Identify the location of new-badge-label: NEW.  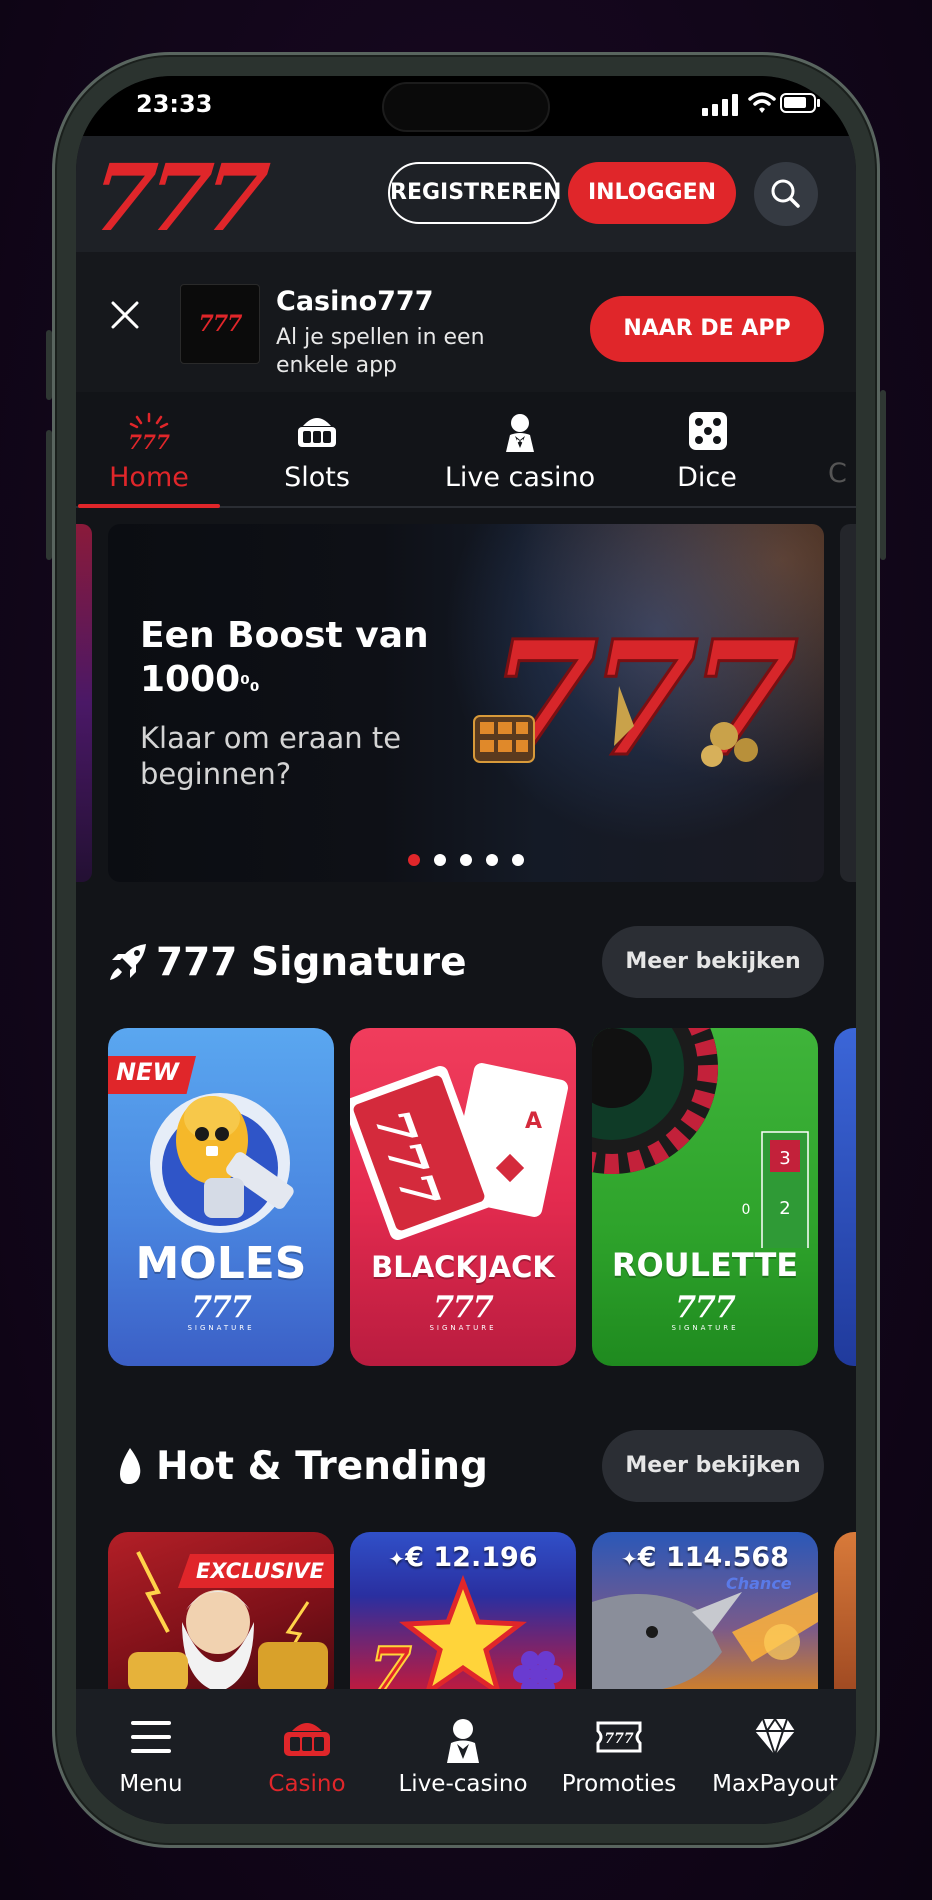
(147, 1072).